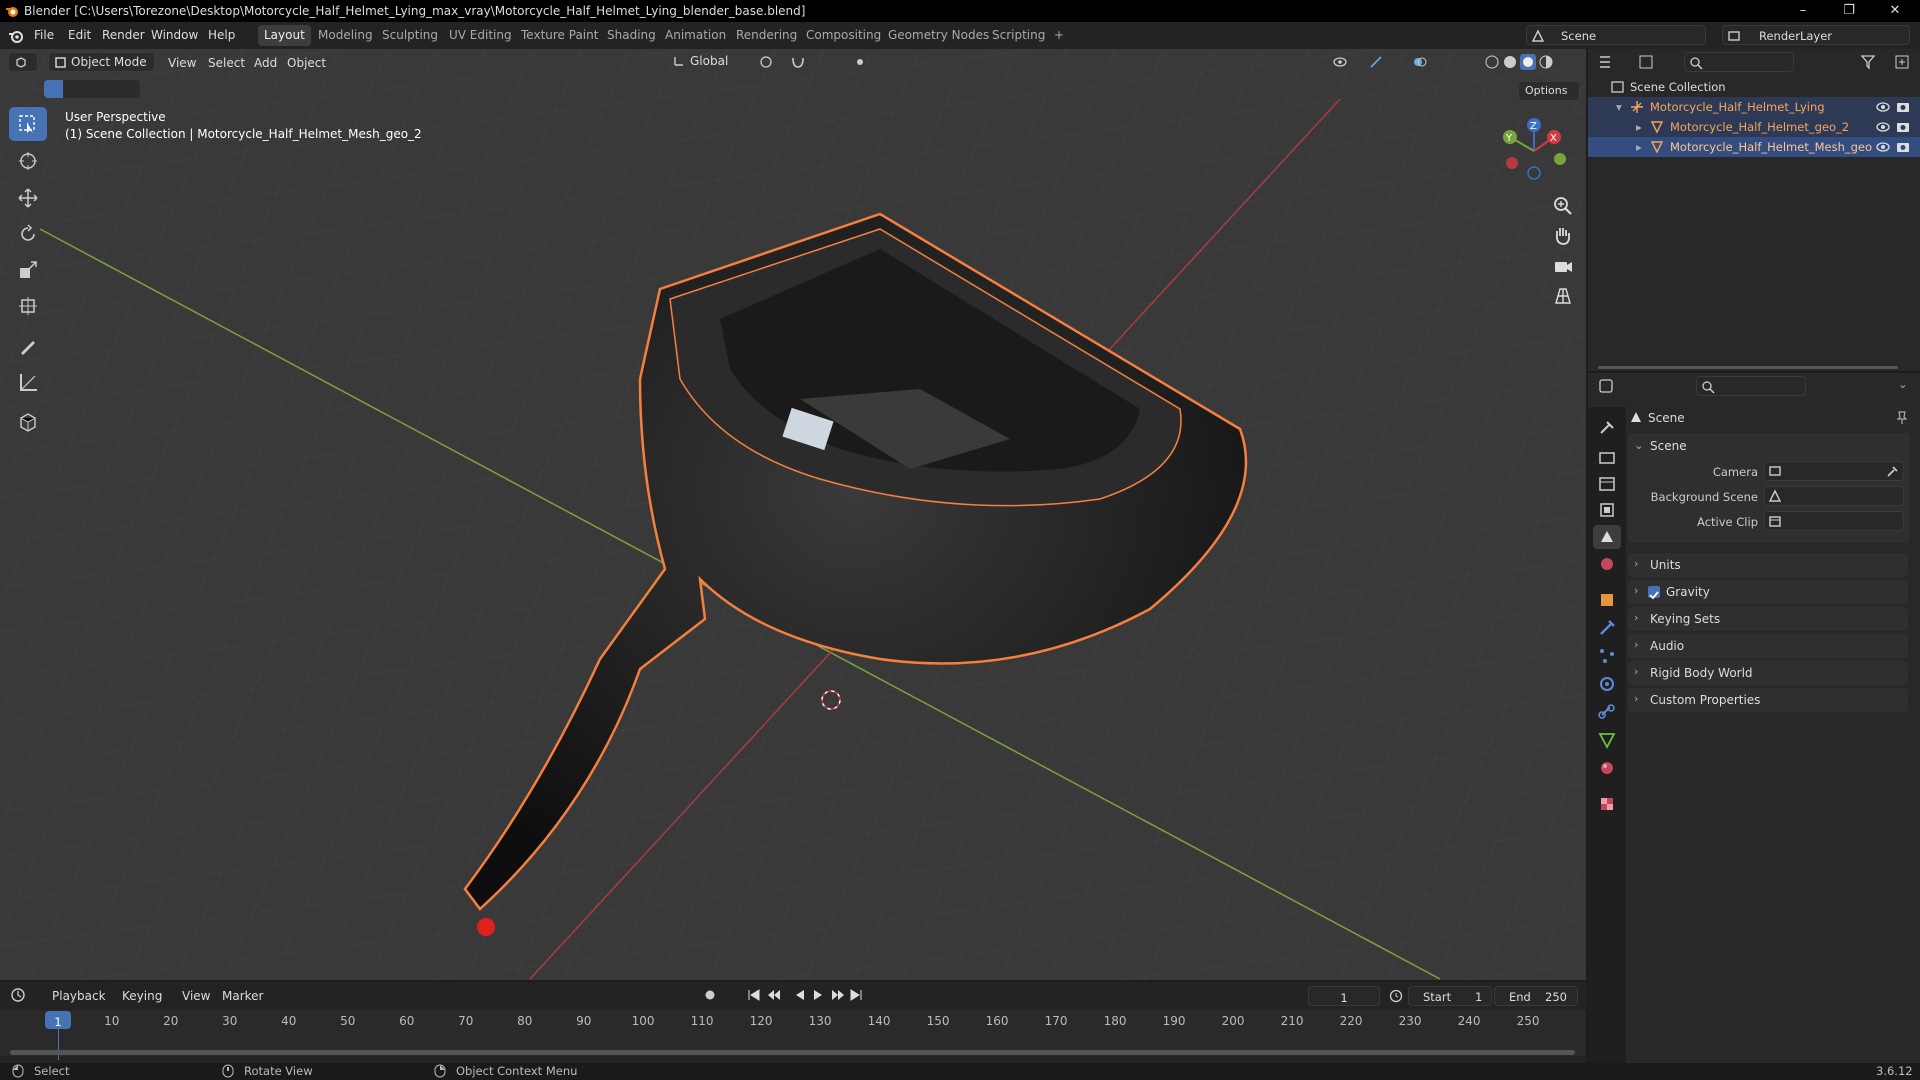 This screenshot has width=1920, height=1080. Describe the element at coordinates (44, 35) in the screenshot. I see `menu-file: File` at that location.